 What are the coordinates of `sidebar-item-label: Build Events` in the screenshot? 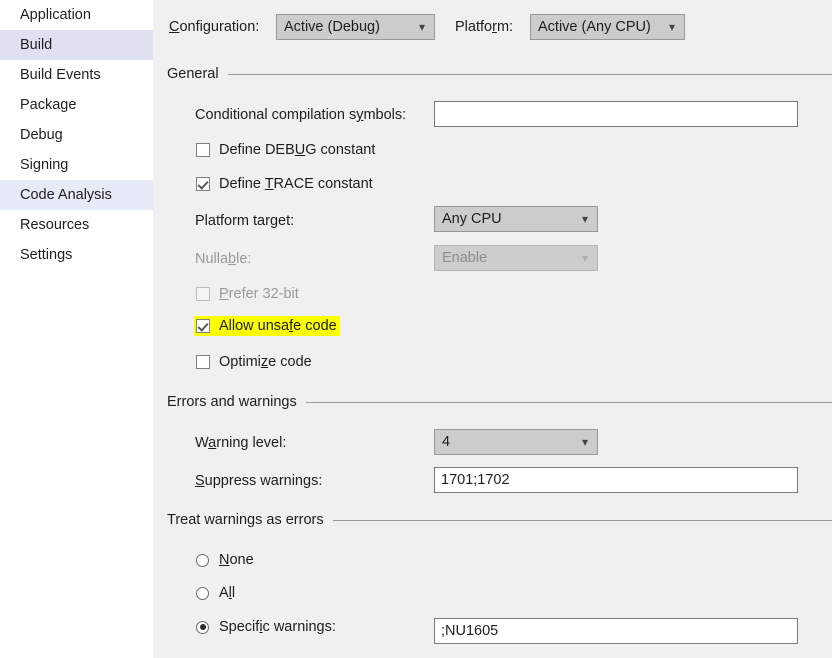 It's located at (60, 75).